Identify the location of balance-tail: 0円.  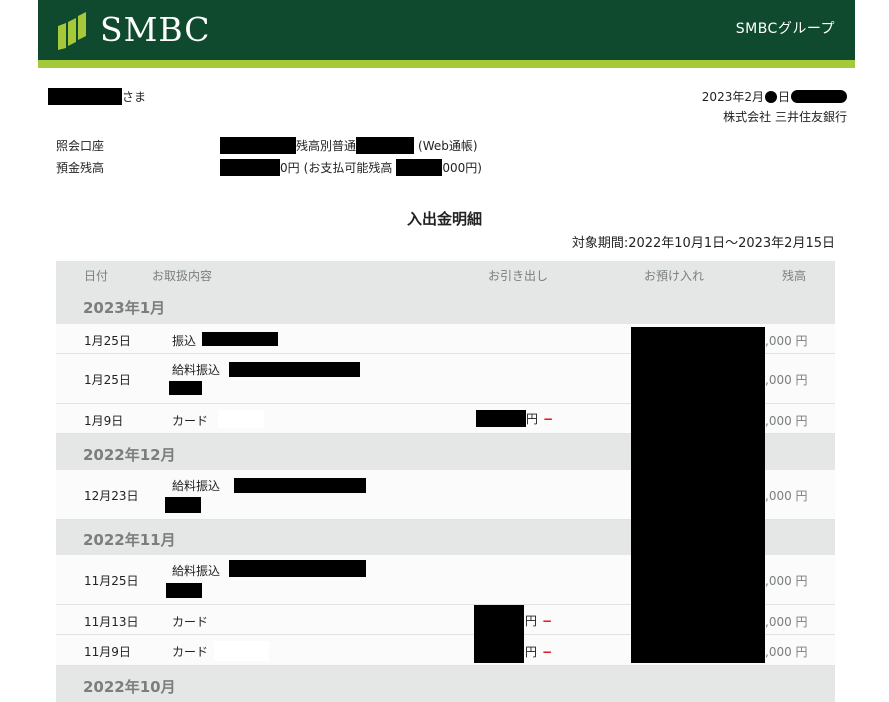
(290, 168).